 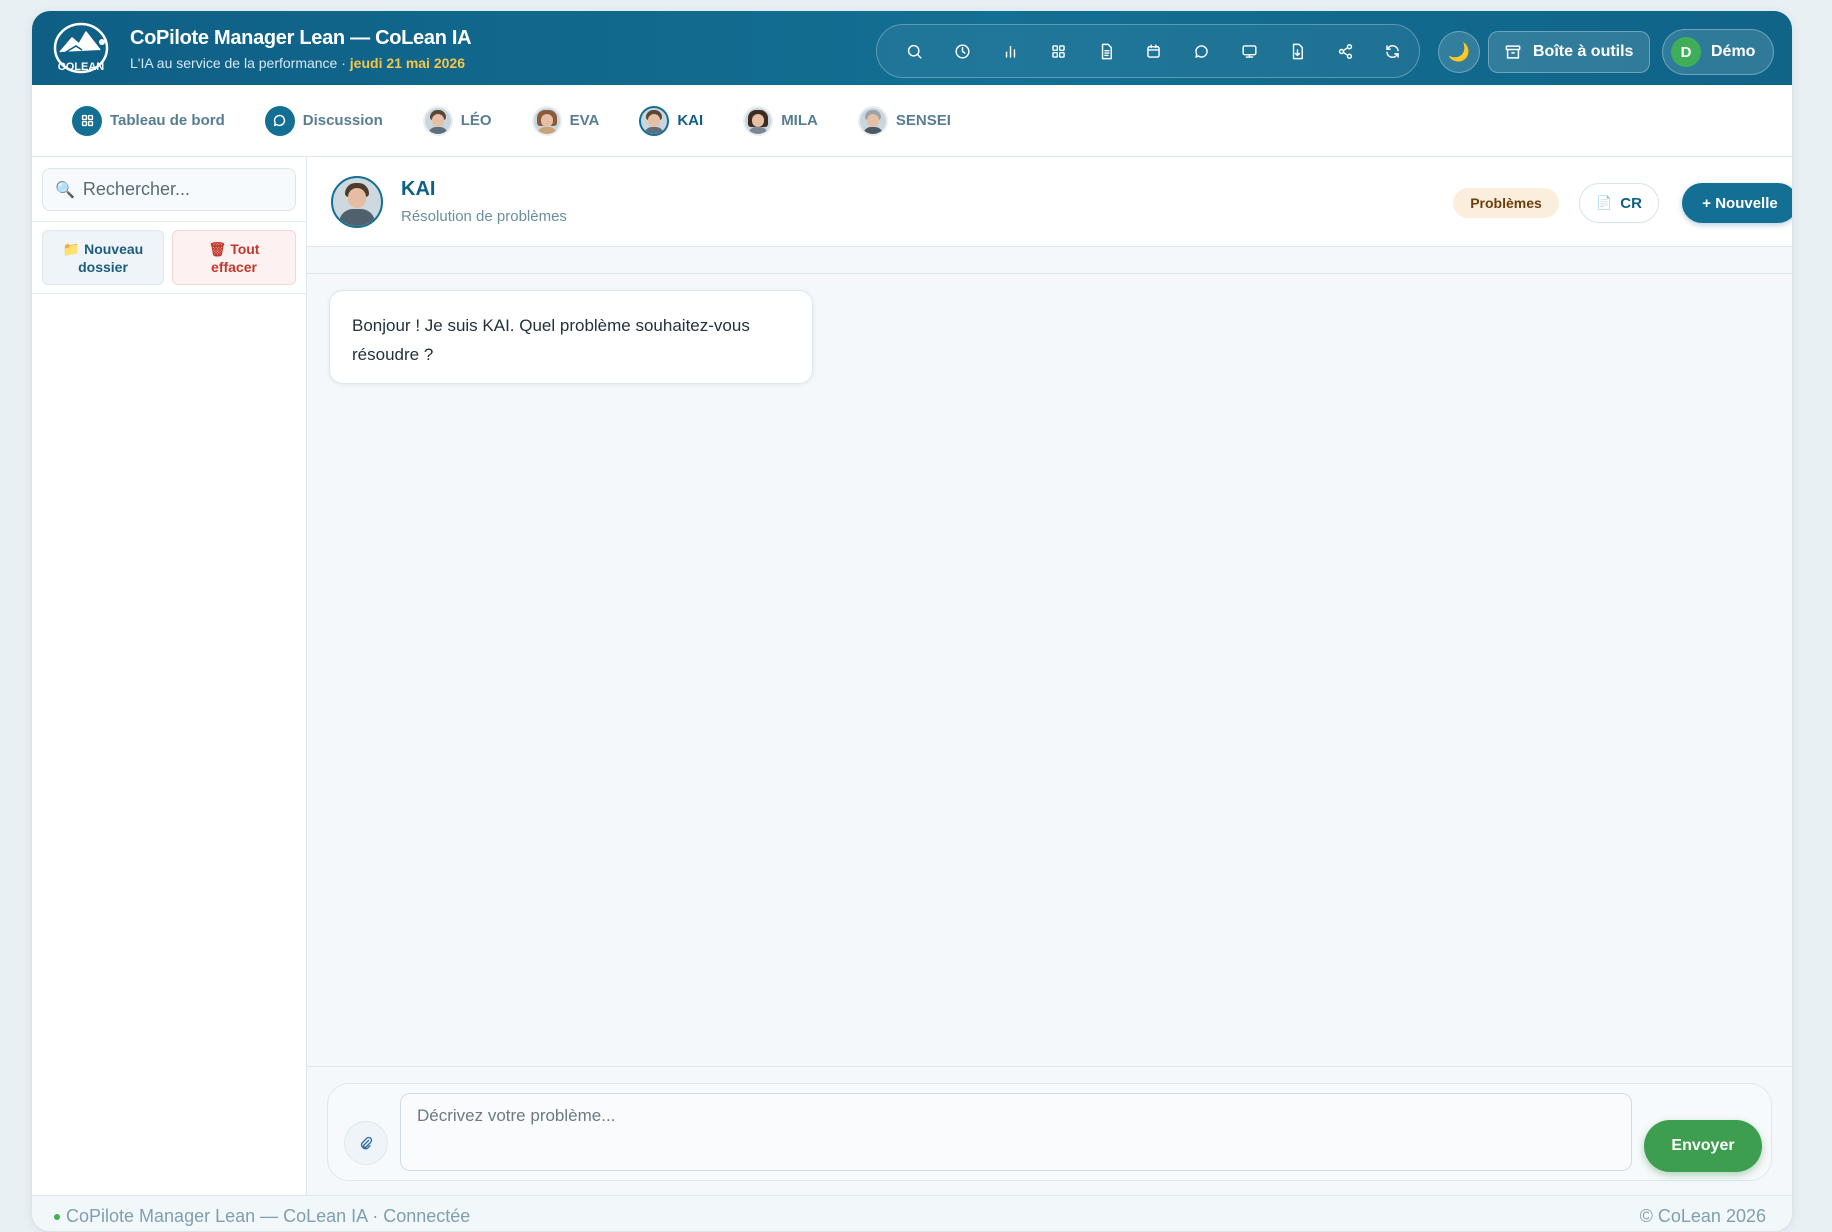 I want to click on nav-label: Tableau de bord, so click(x=167, y=120).